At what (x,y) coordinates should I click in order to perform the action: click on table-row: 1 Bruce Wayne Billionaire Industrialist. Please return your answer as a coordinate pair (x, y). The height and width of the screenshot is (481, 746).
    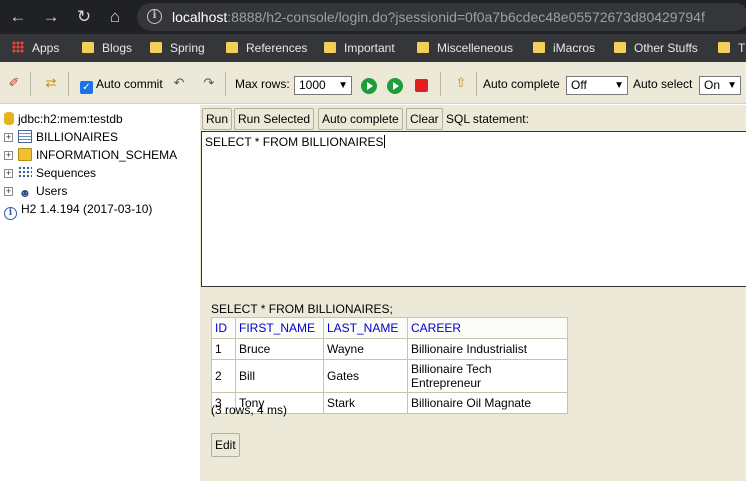
    Looking at the image, I should click on (389, 349).